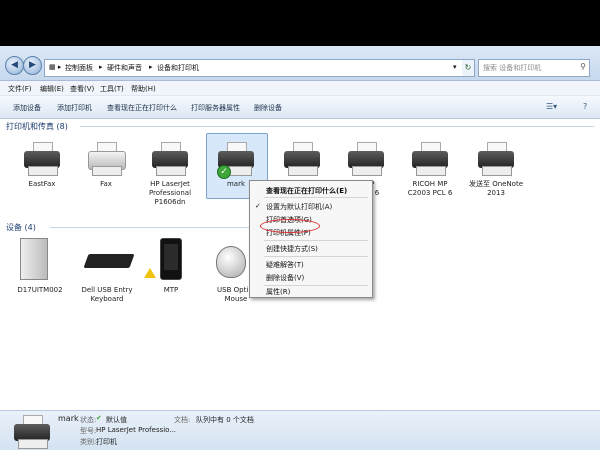  What do you see at coordinates (292, 249) in the screenshot?
I see `ctx-create-shortcut: 创建快捷方式(S)` at bounding box center [292, 249].